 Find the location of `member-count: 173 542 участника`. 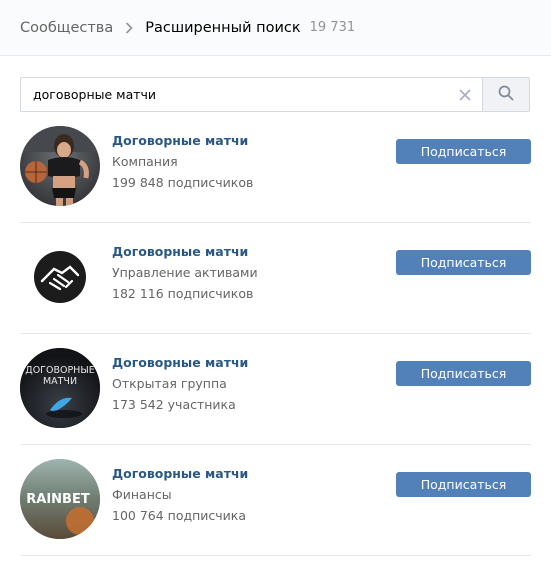

member-count: 173 542 участника is located at coordinates (174, 404).